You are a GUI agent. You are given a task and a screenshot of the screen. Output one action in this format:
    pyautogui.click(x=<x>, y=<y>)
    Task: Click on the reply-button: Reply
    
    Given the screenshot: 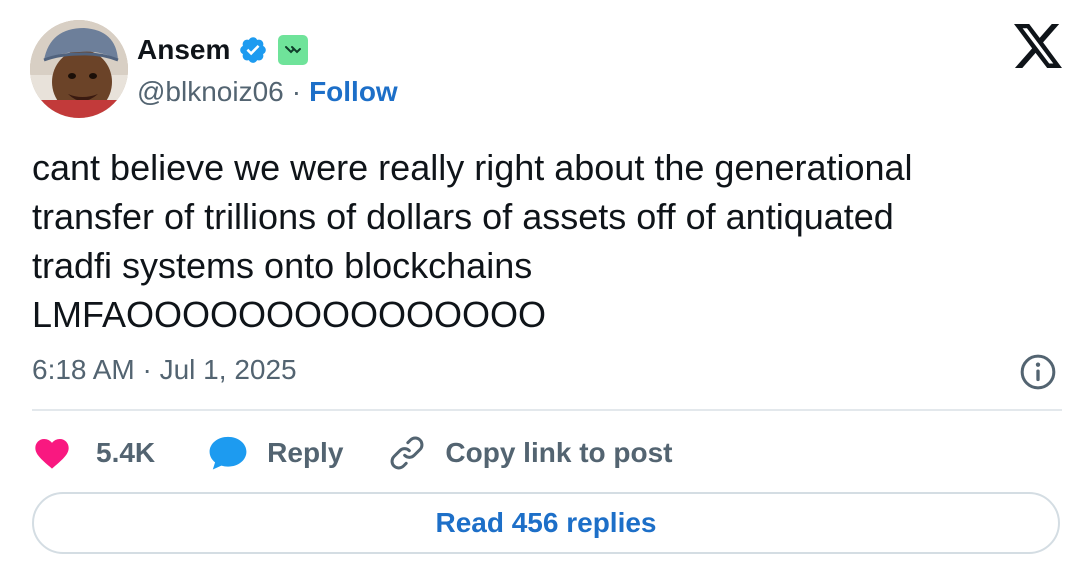 What is the action you would take?
    pyautogui.click(x=275, y=453)
    